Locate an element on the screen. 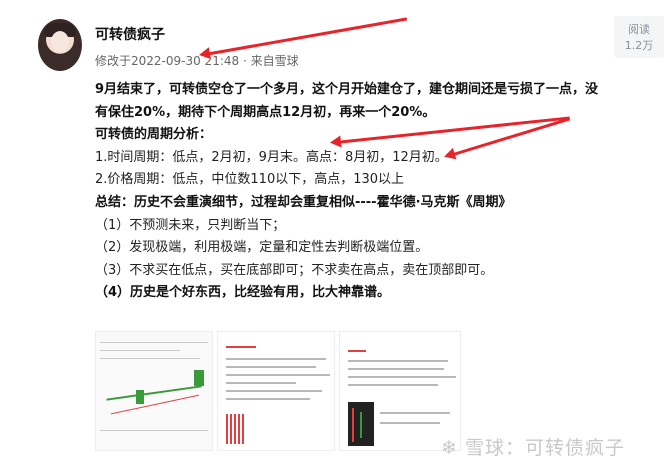 This screenshot has width=668, height=469. post-source: · 来自雪球 is located at coordinates (270, 61).